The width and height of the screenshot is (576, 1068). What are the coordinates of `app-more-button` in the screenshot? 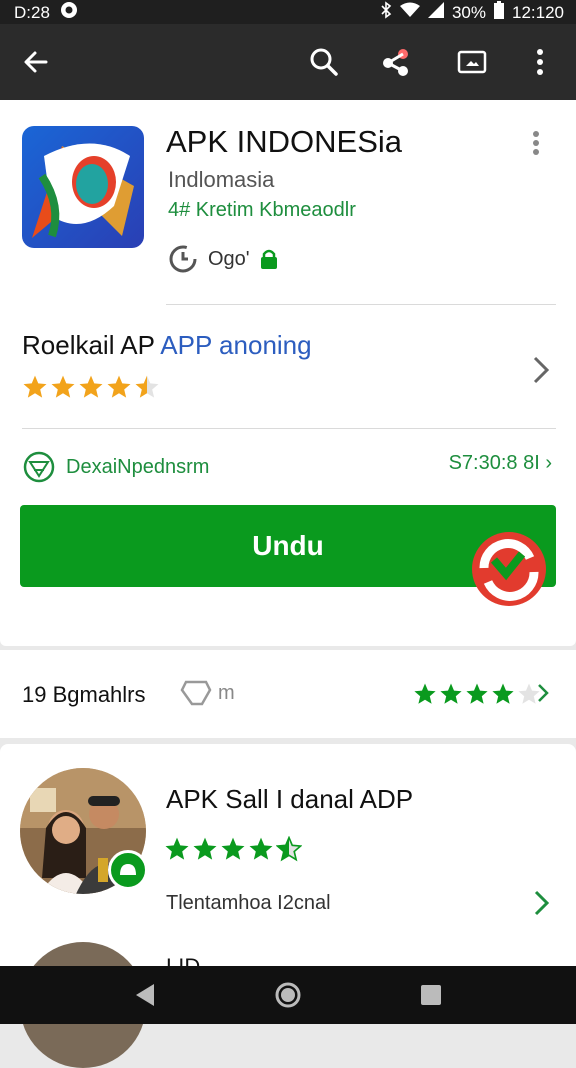 It's located at (536, 145).